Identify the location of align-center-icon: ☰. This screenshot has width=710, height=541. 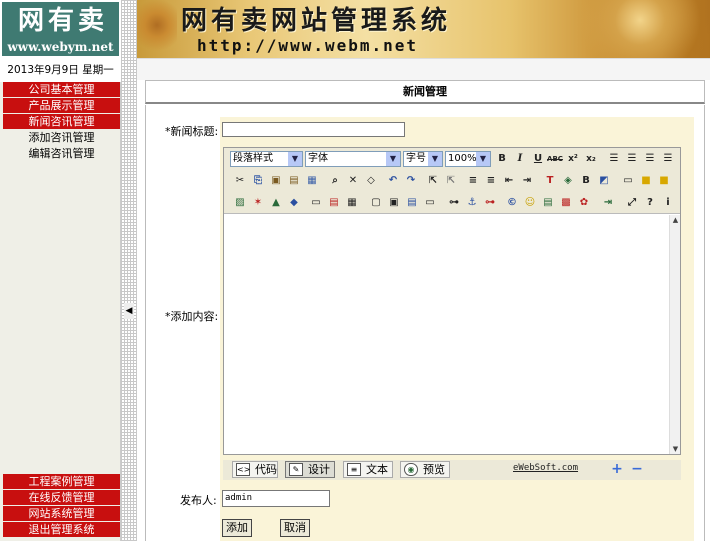
(632, 159).